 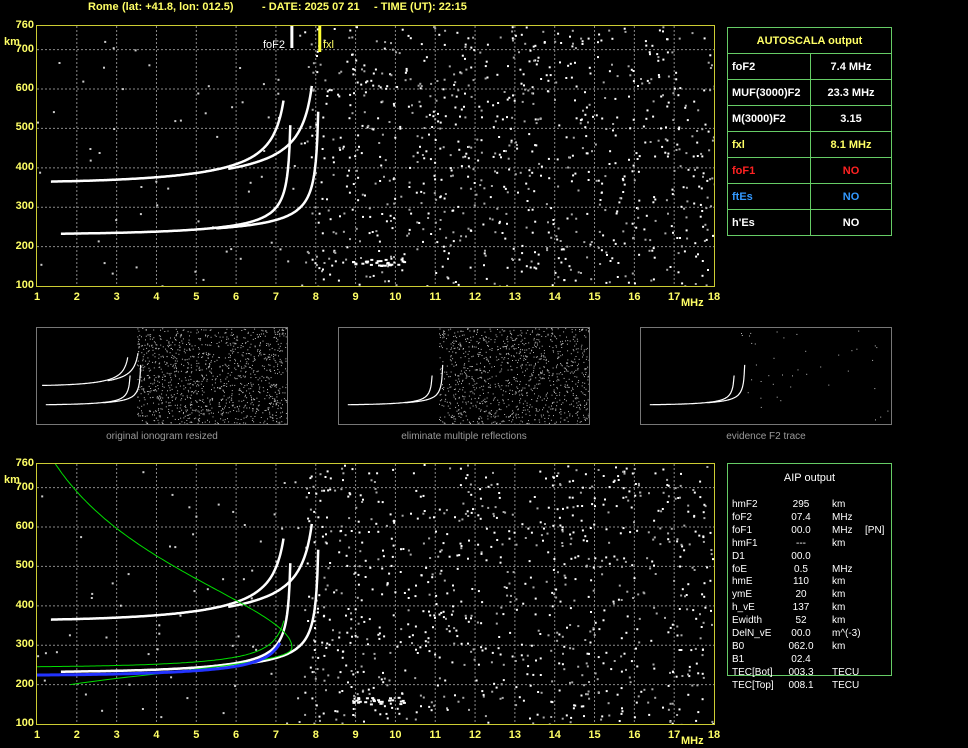 What do you see at coordinates (851, 118) in the screenshot?
I see `autoscala-row-value: 3.15` at bounding box center [851, 118].